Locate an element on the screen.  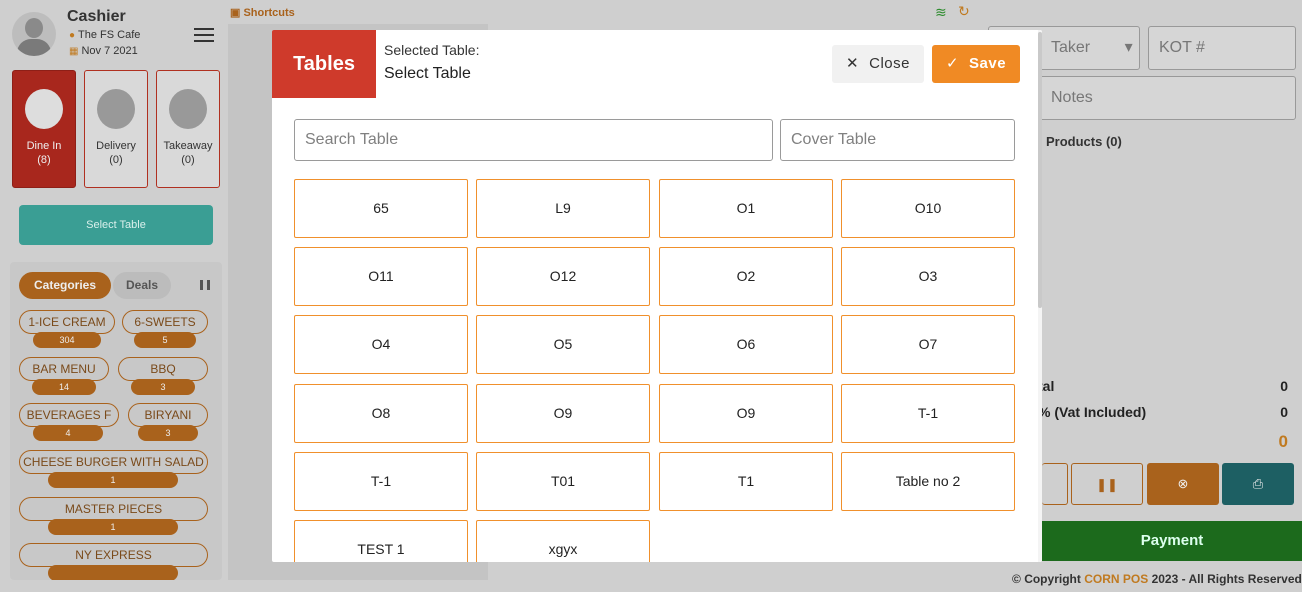
tab-categories: Categories is located at coordinates (65, 285).